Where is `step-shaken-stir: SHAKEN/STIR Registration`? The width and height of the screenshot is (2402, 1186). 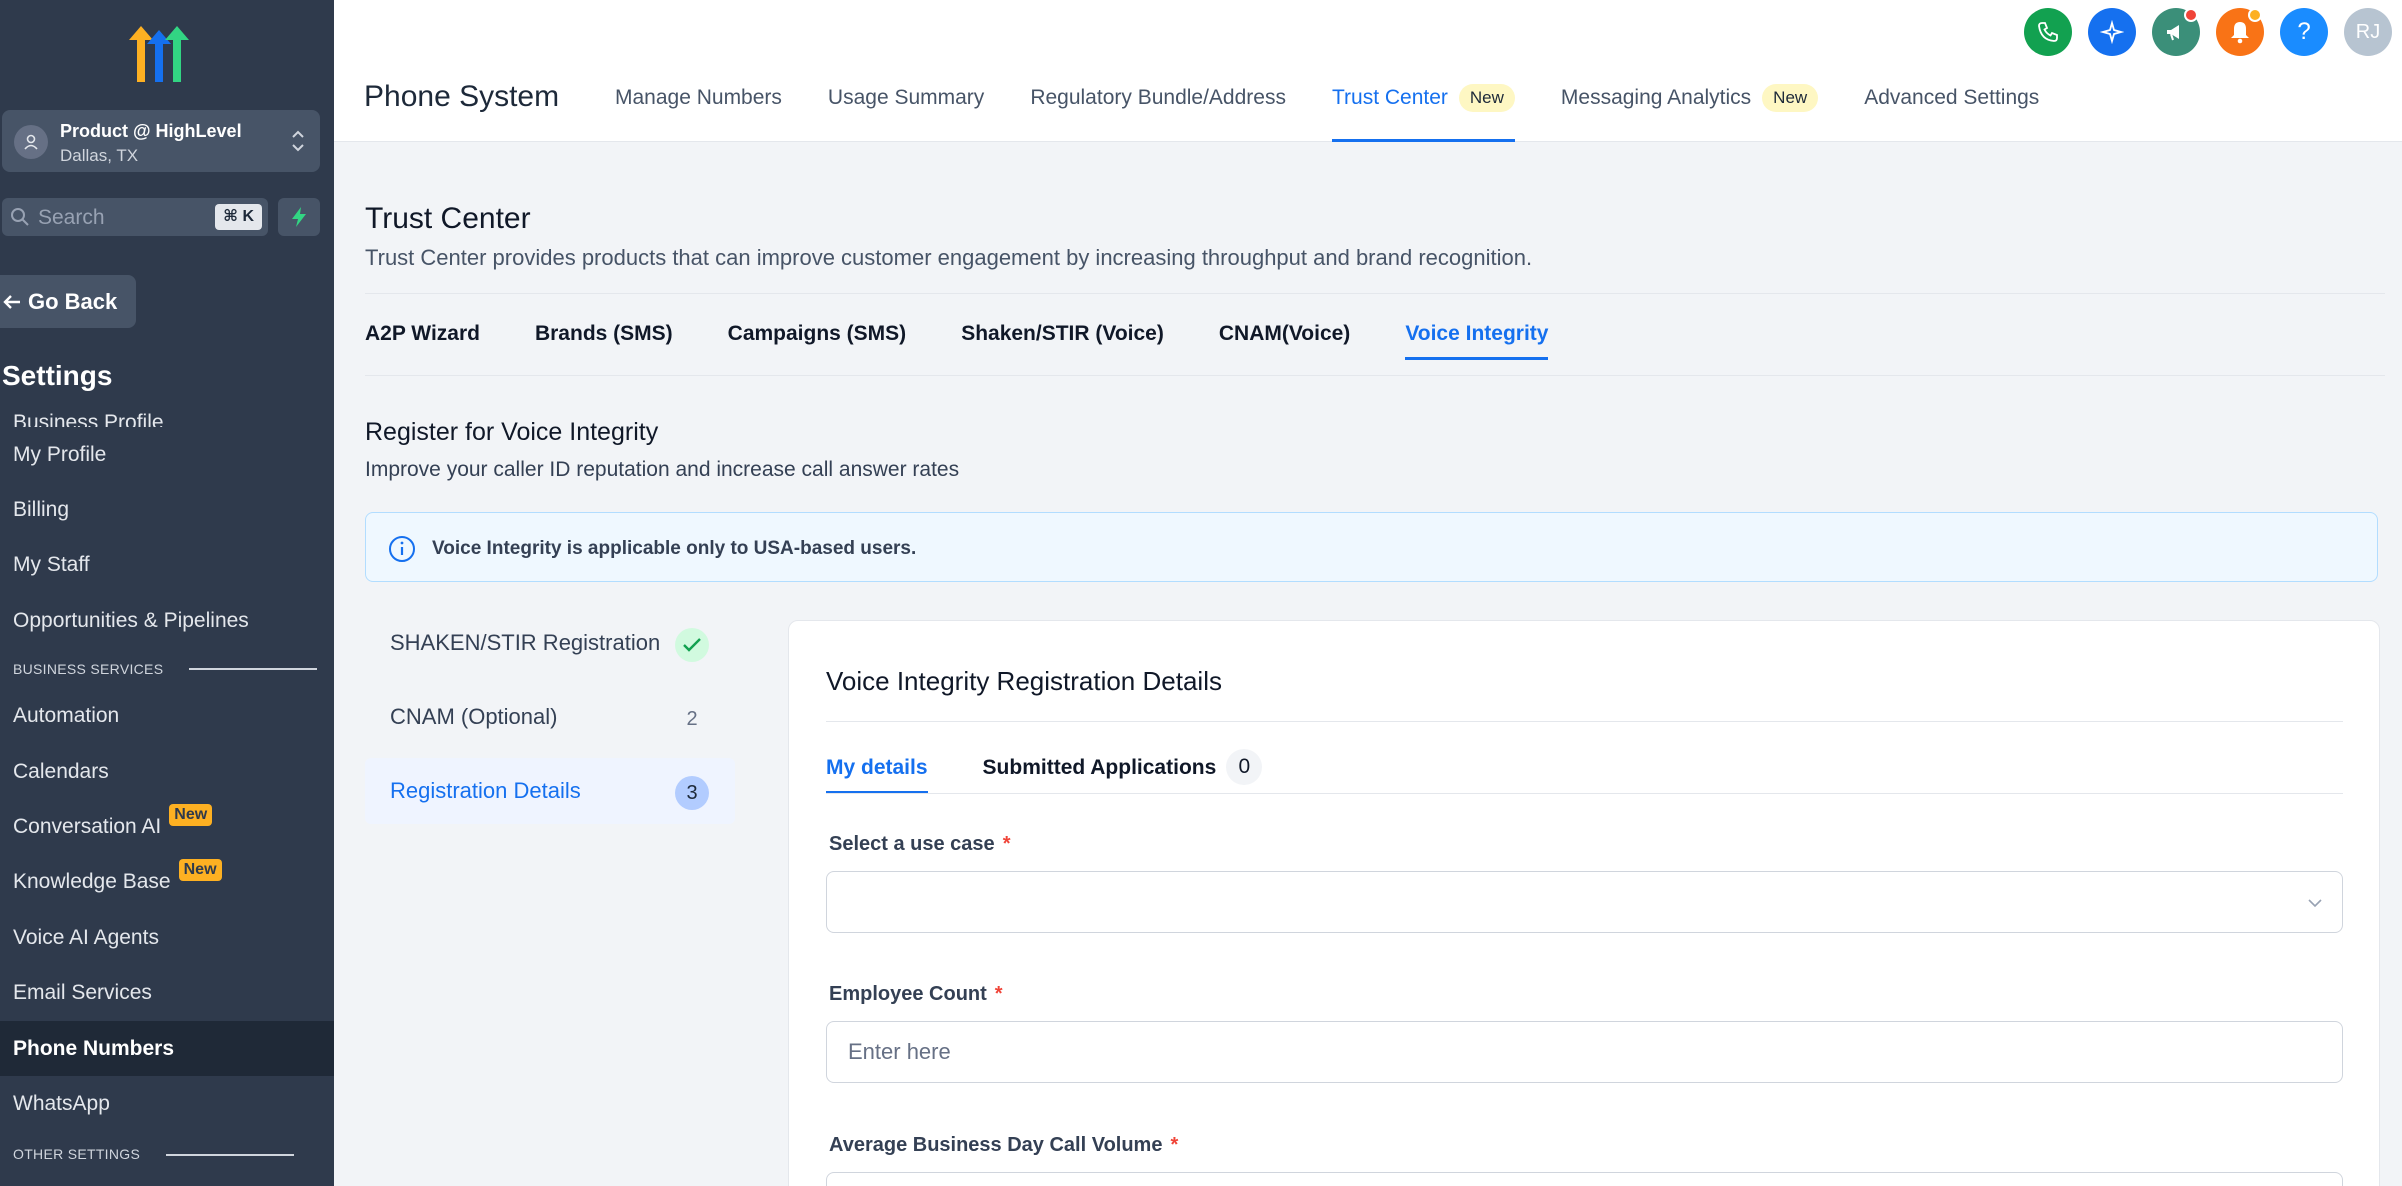 step-shaken-stir: SHAKEN/STIR Registration is located at coordinates (550, 643).